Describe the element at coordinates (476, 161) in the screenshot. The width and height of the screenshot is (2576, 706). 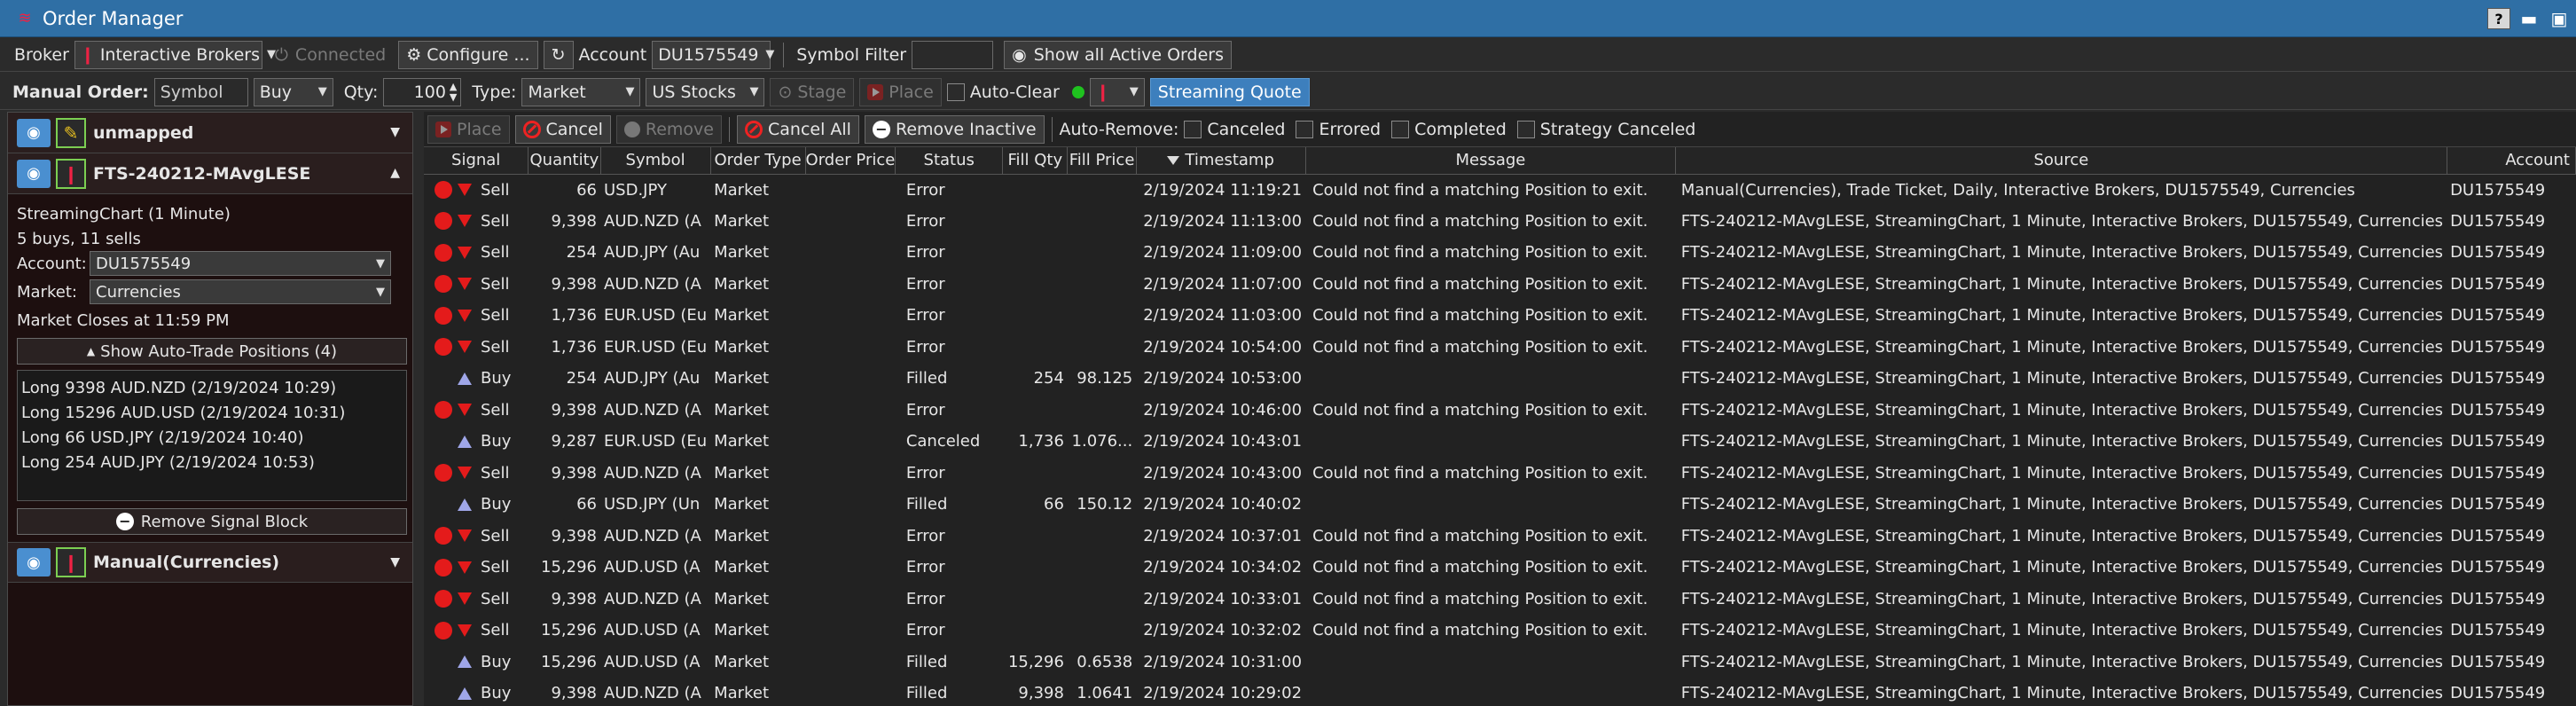
I see `column-header-signal: Signal` at that location.